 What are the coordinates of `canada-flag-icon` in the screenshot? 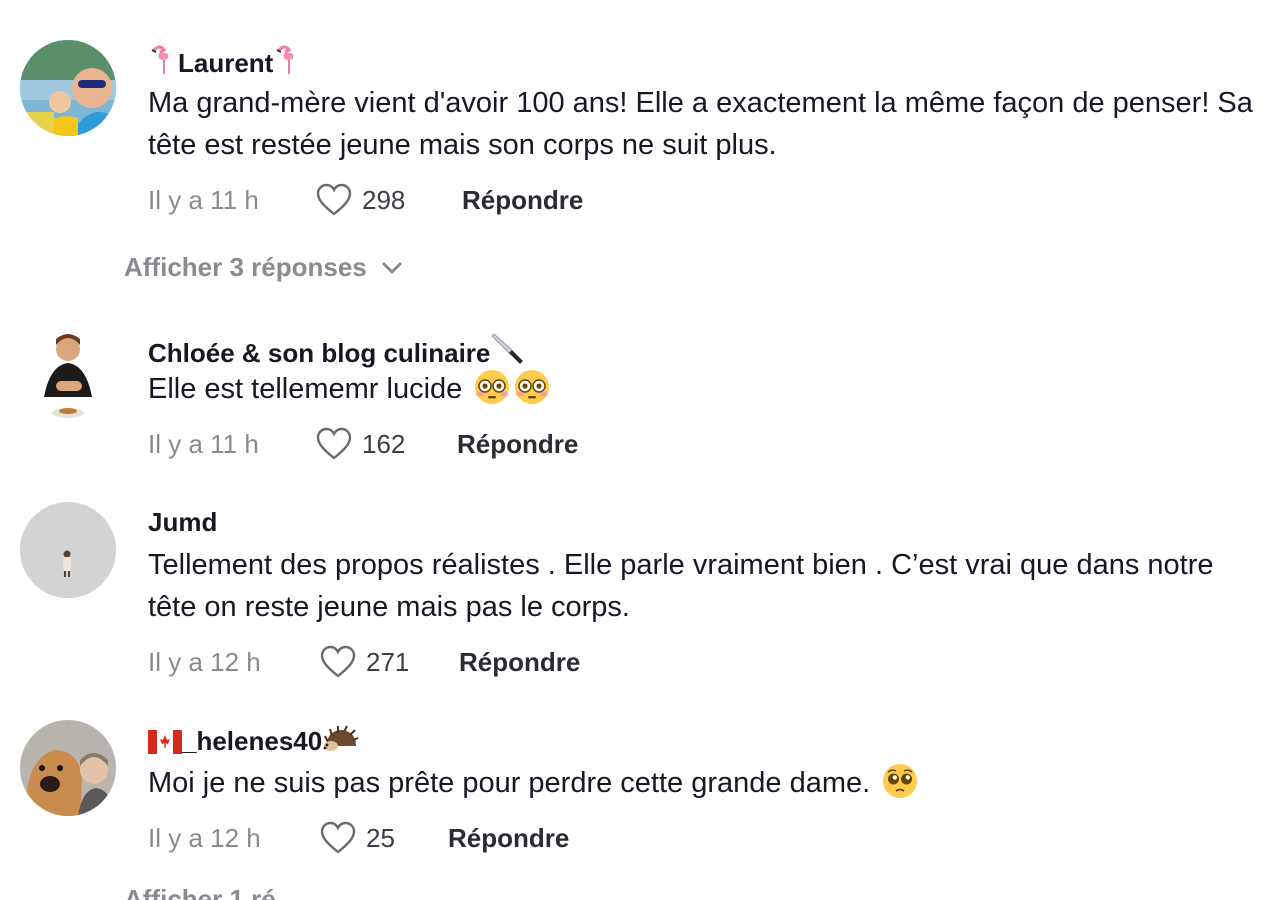 It's located at (165, 745).